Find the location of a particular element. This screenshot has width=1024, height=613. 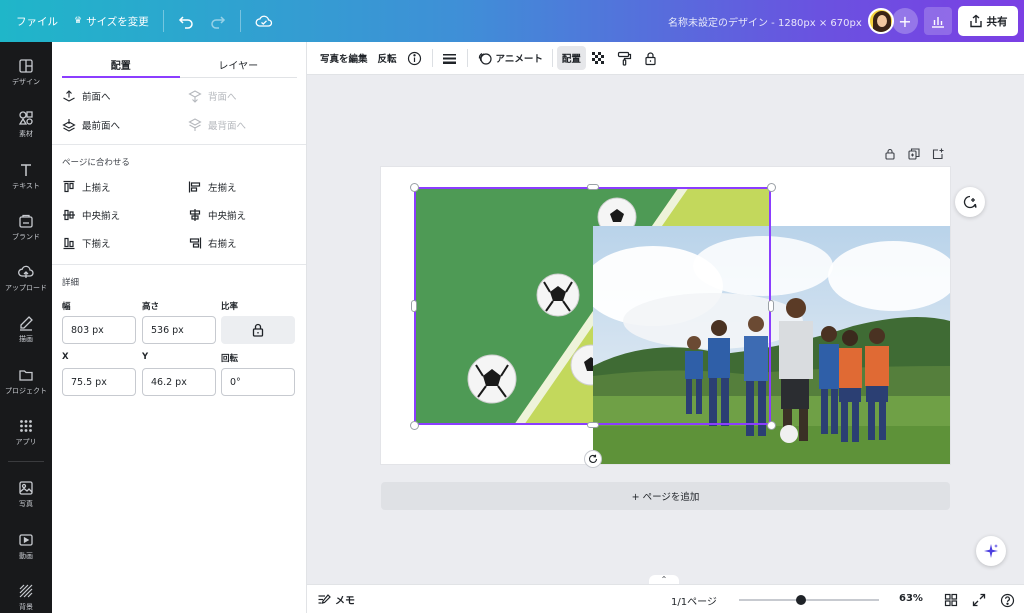

magic-assistant-button is located at coordinates (991, 551).